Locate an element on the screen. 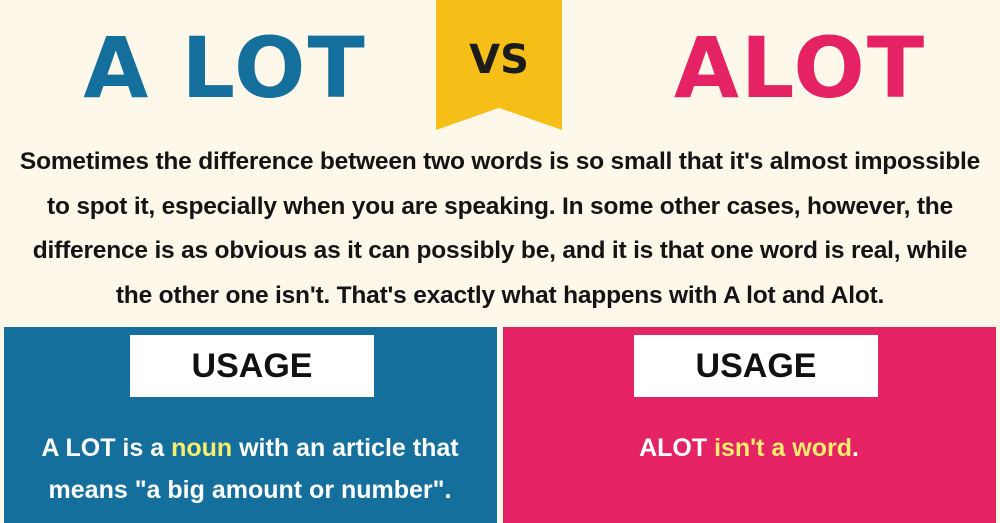 The image size is (1000, 523). usage-line: means "a big amount or number". is located at coordinates (250, 490).